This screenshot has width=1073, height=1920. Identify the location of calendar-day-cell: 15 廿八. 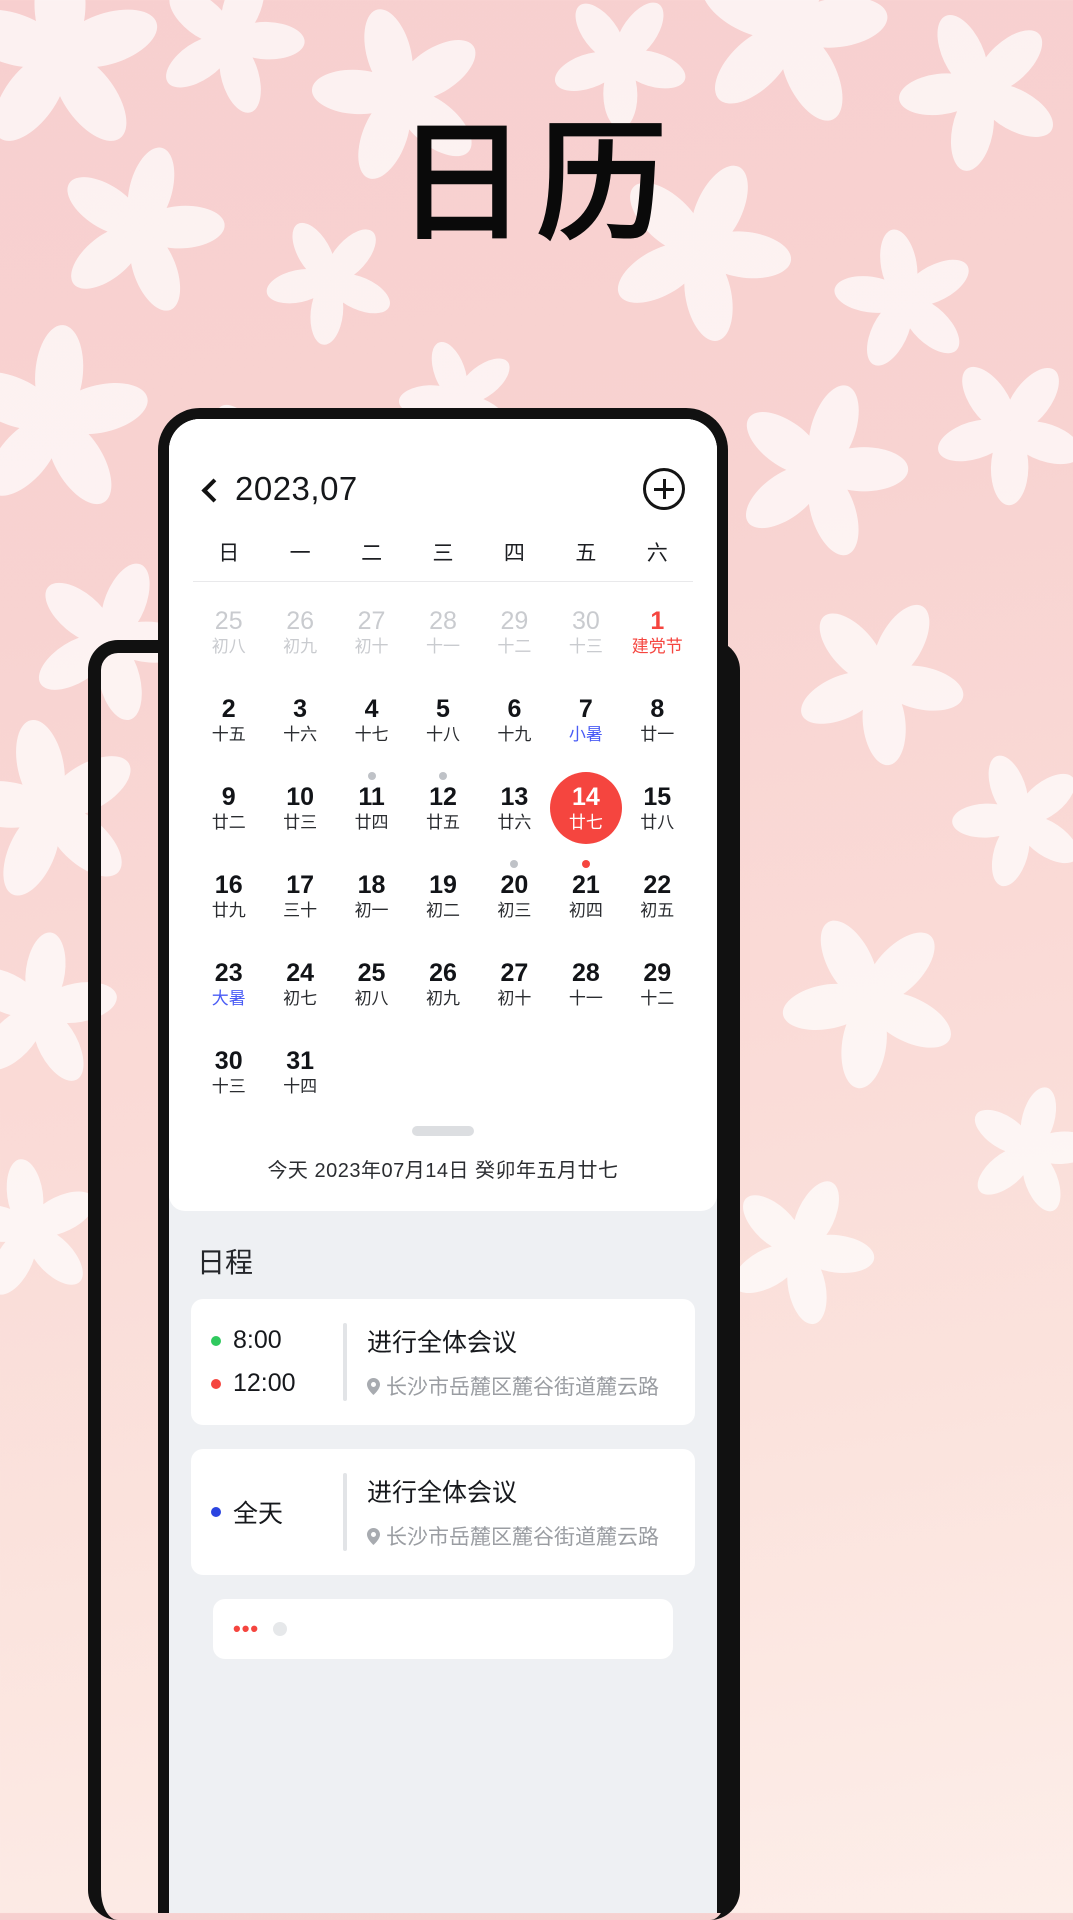
(657, 808).